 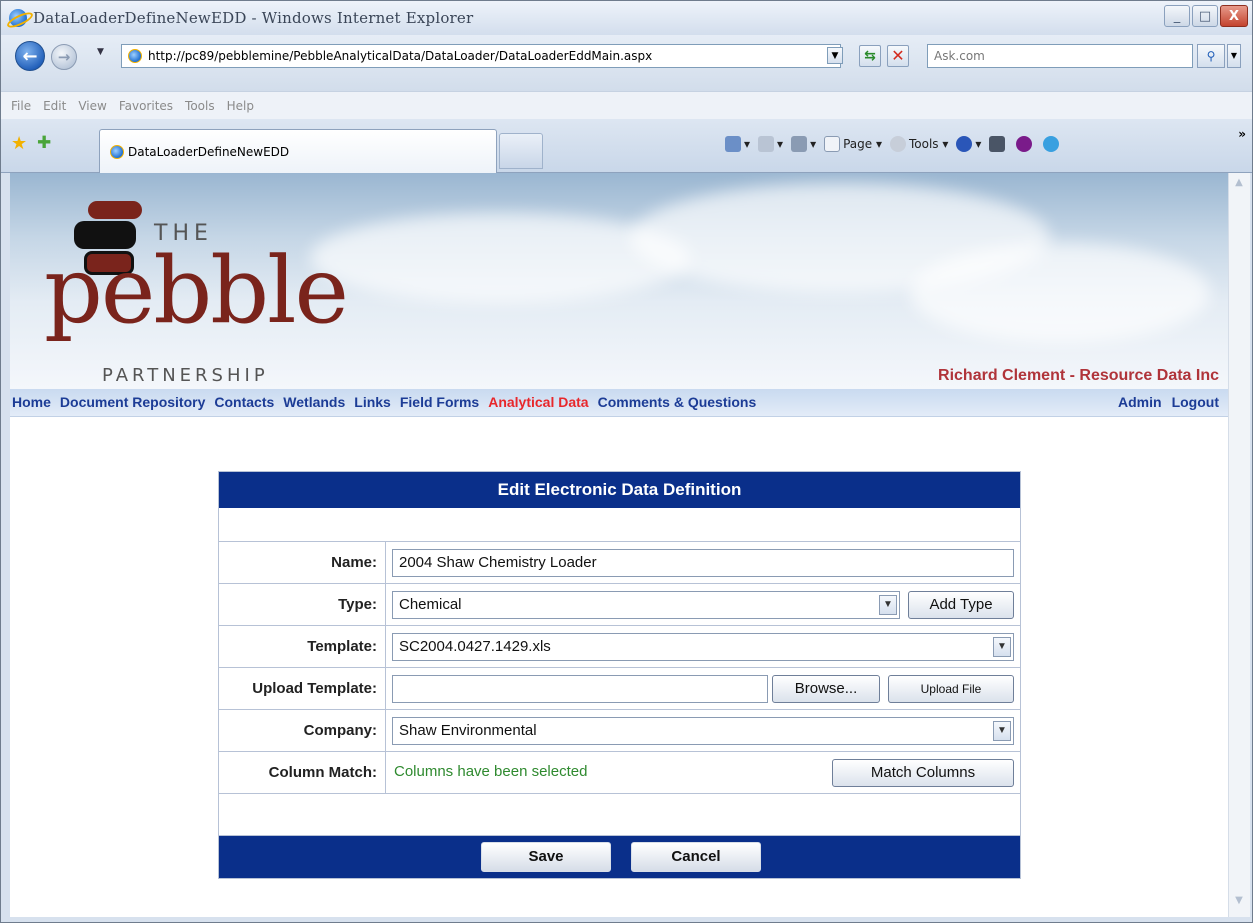 What do you see at coordinates (200, 106) in the screenshot?
I see `menu-tools: Tools` at bounding box center [200, 106].